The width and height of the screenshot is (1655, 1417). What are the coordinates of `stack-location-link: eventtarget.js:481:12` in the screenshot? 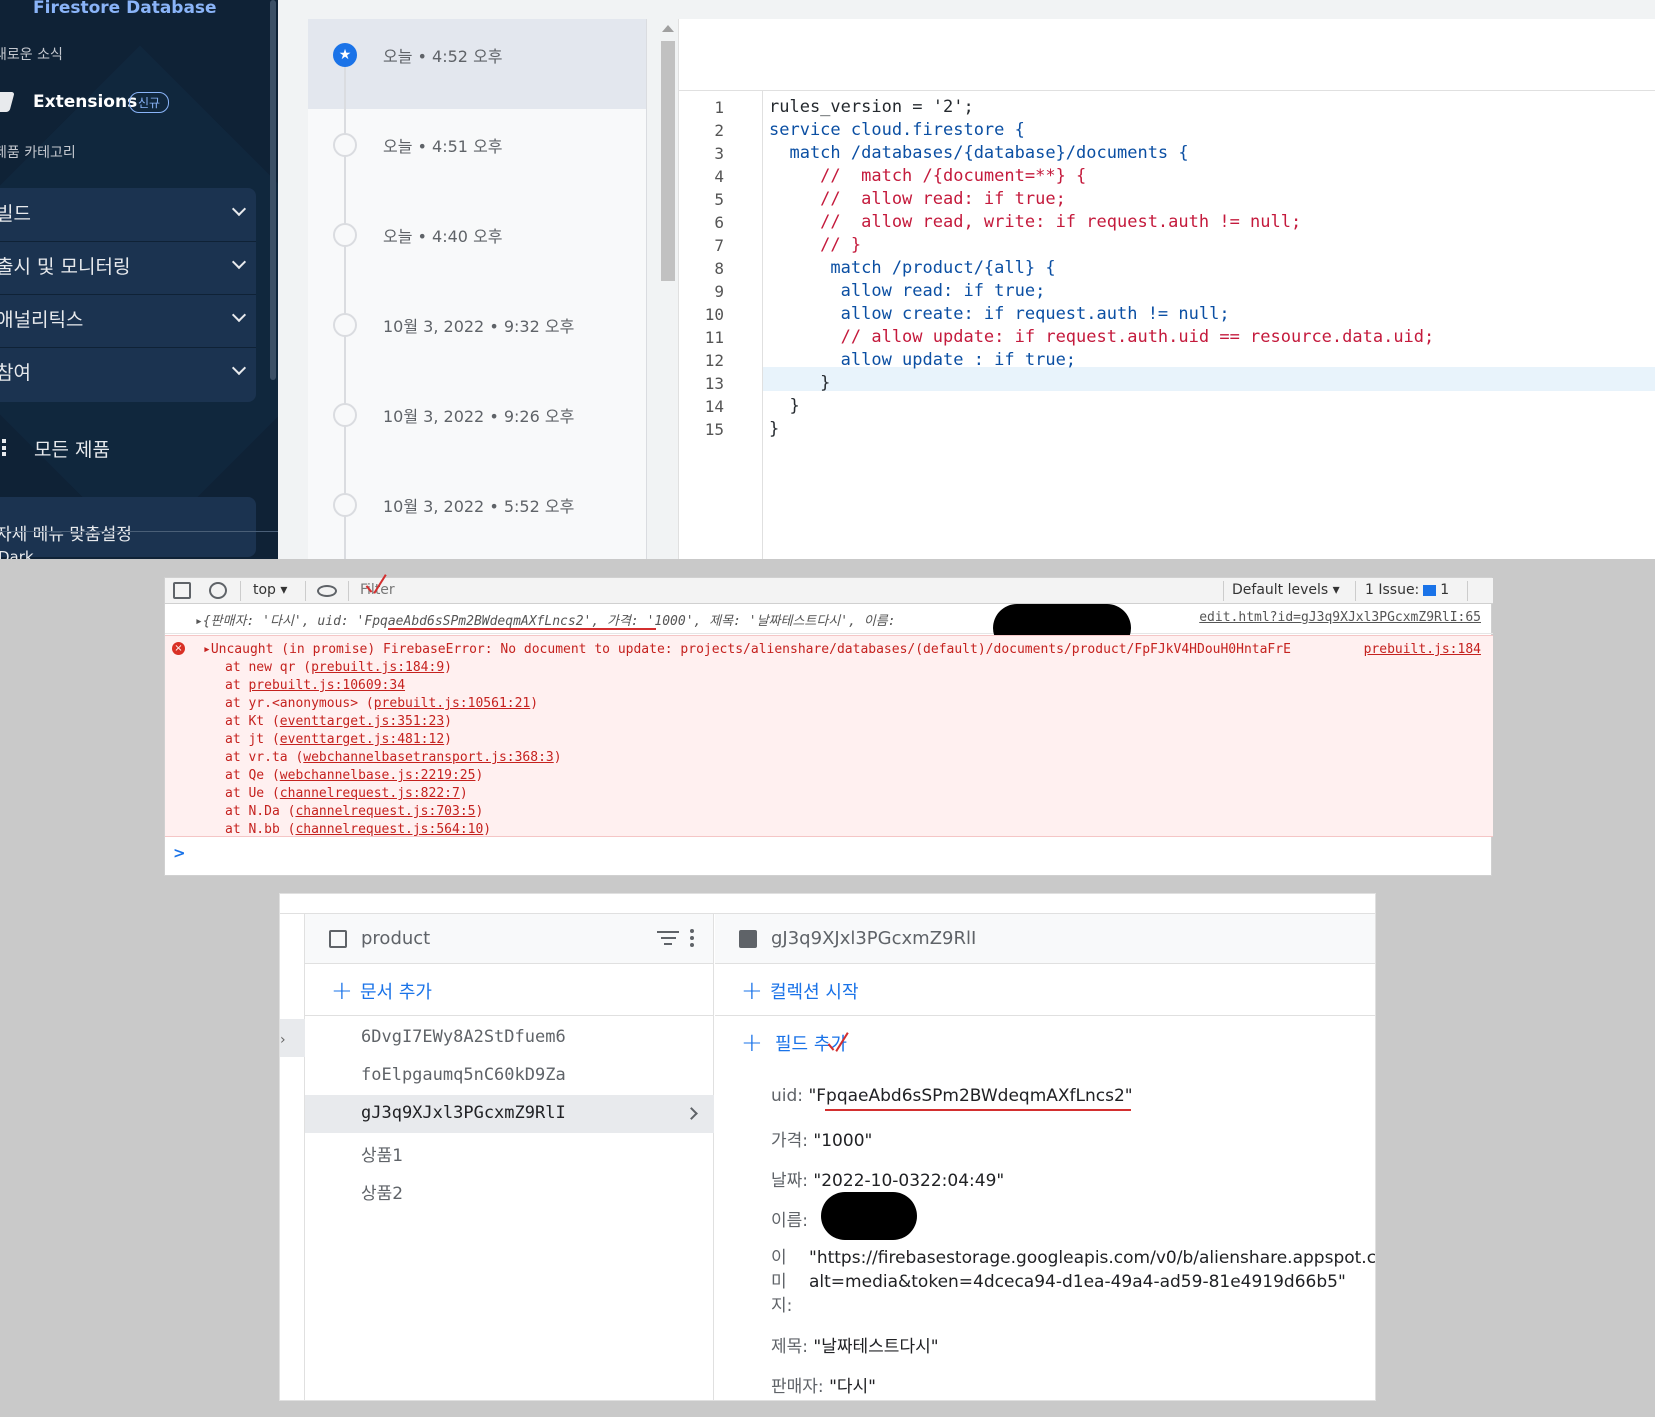 It's located at (362, 739).